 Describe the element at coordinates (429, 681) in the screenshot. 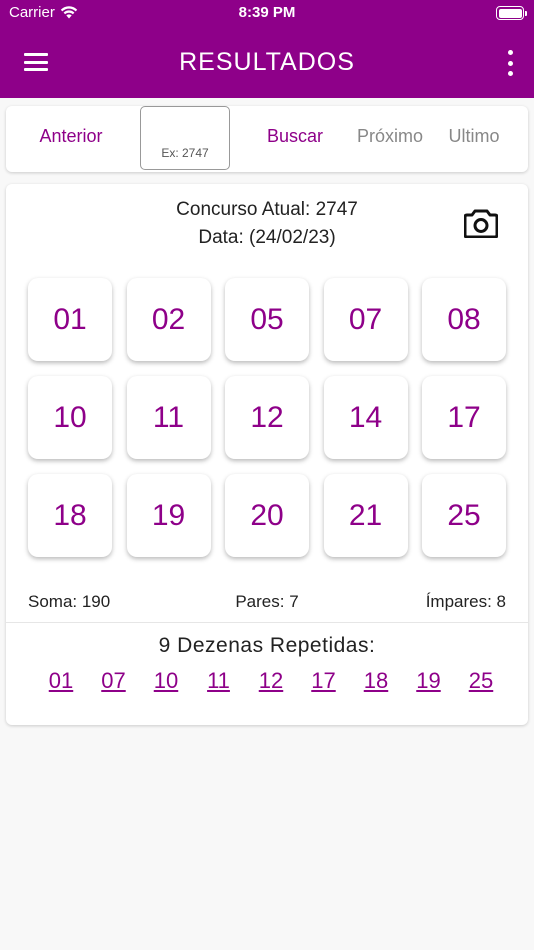

I see `repeated-number-link: 19` at that location.